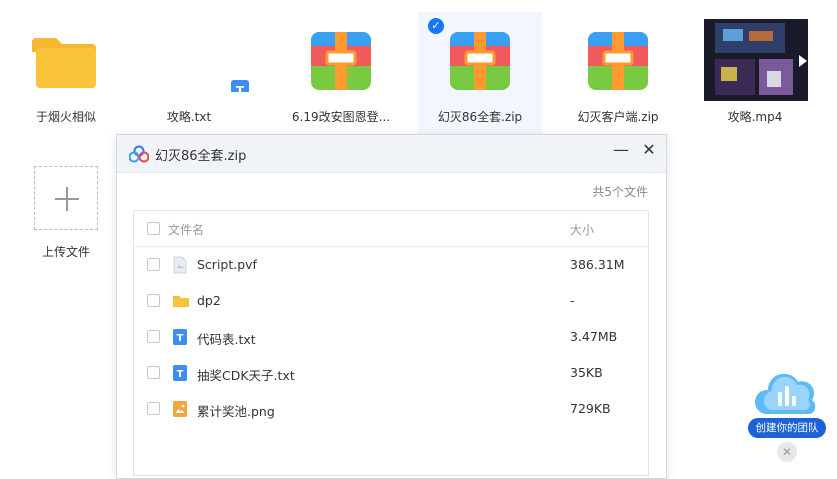 This screenshot has height=479, width=837. What do you see at coordinates (391, 373) in the screenshot?
I see `list-item: T 抽奖CDK天子.txt 35KB` at bounding box center [391, 373].